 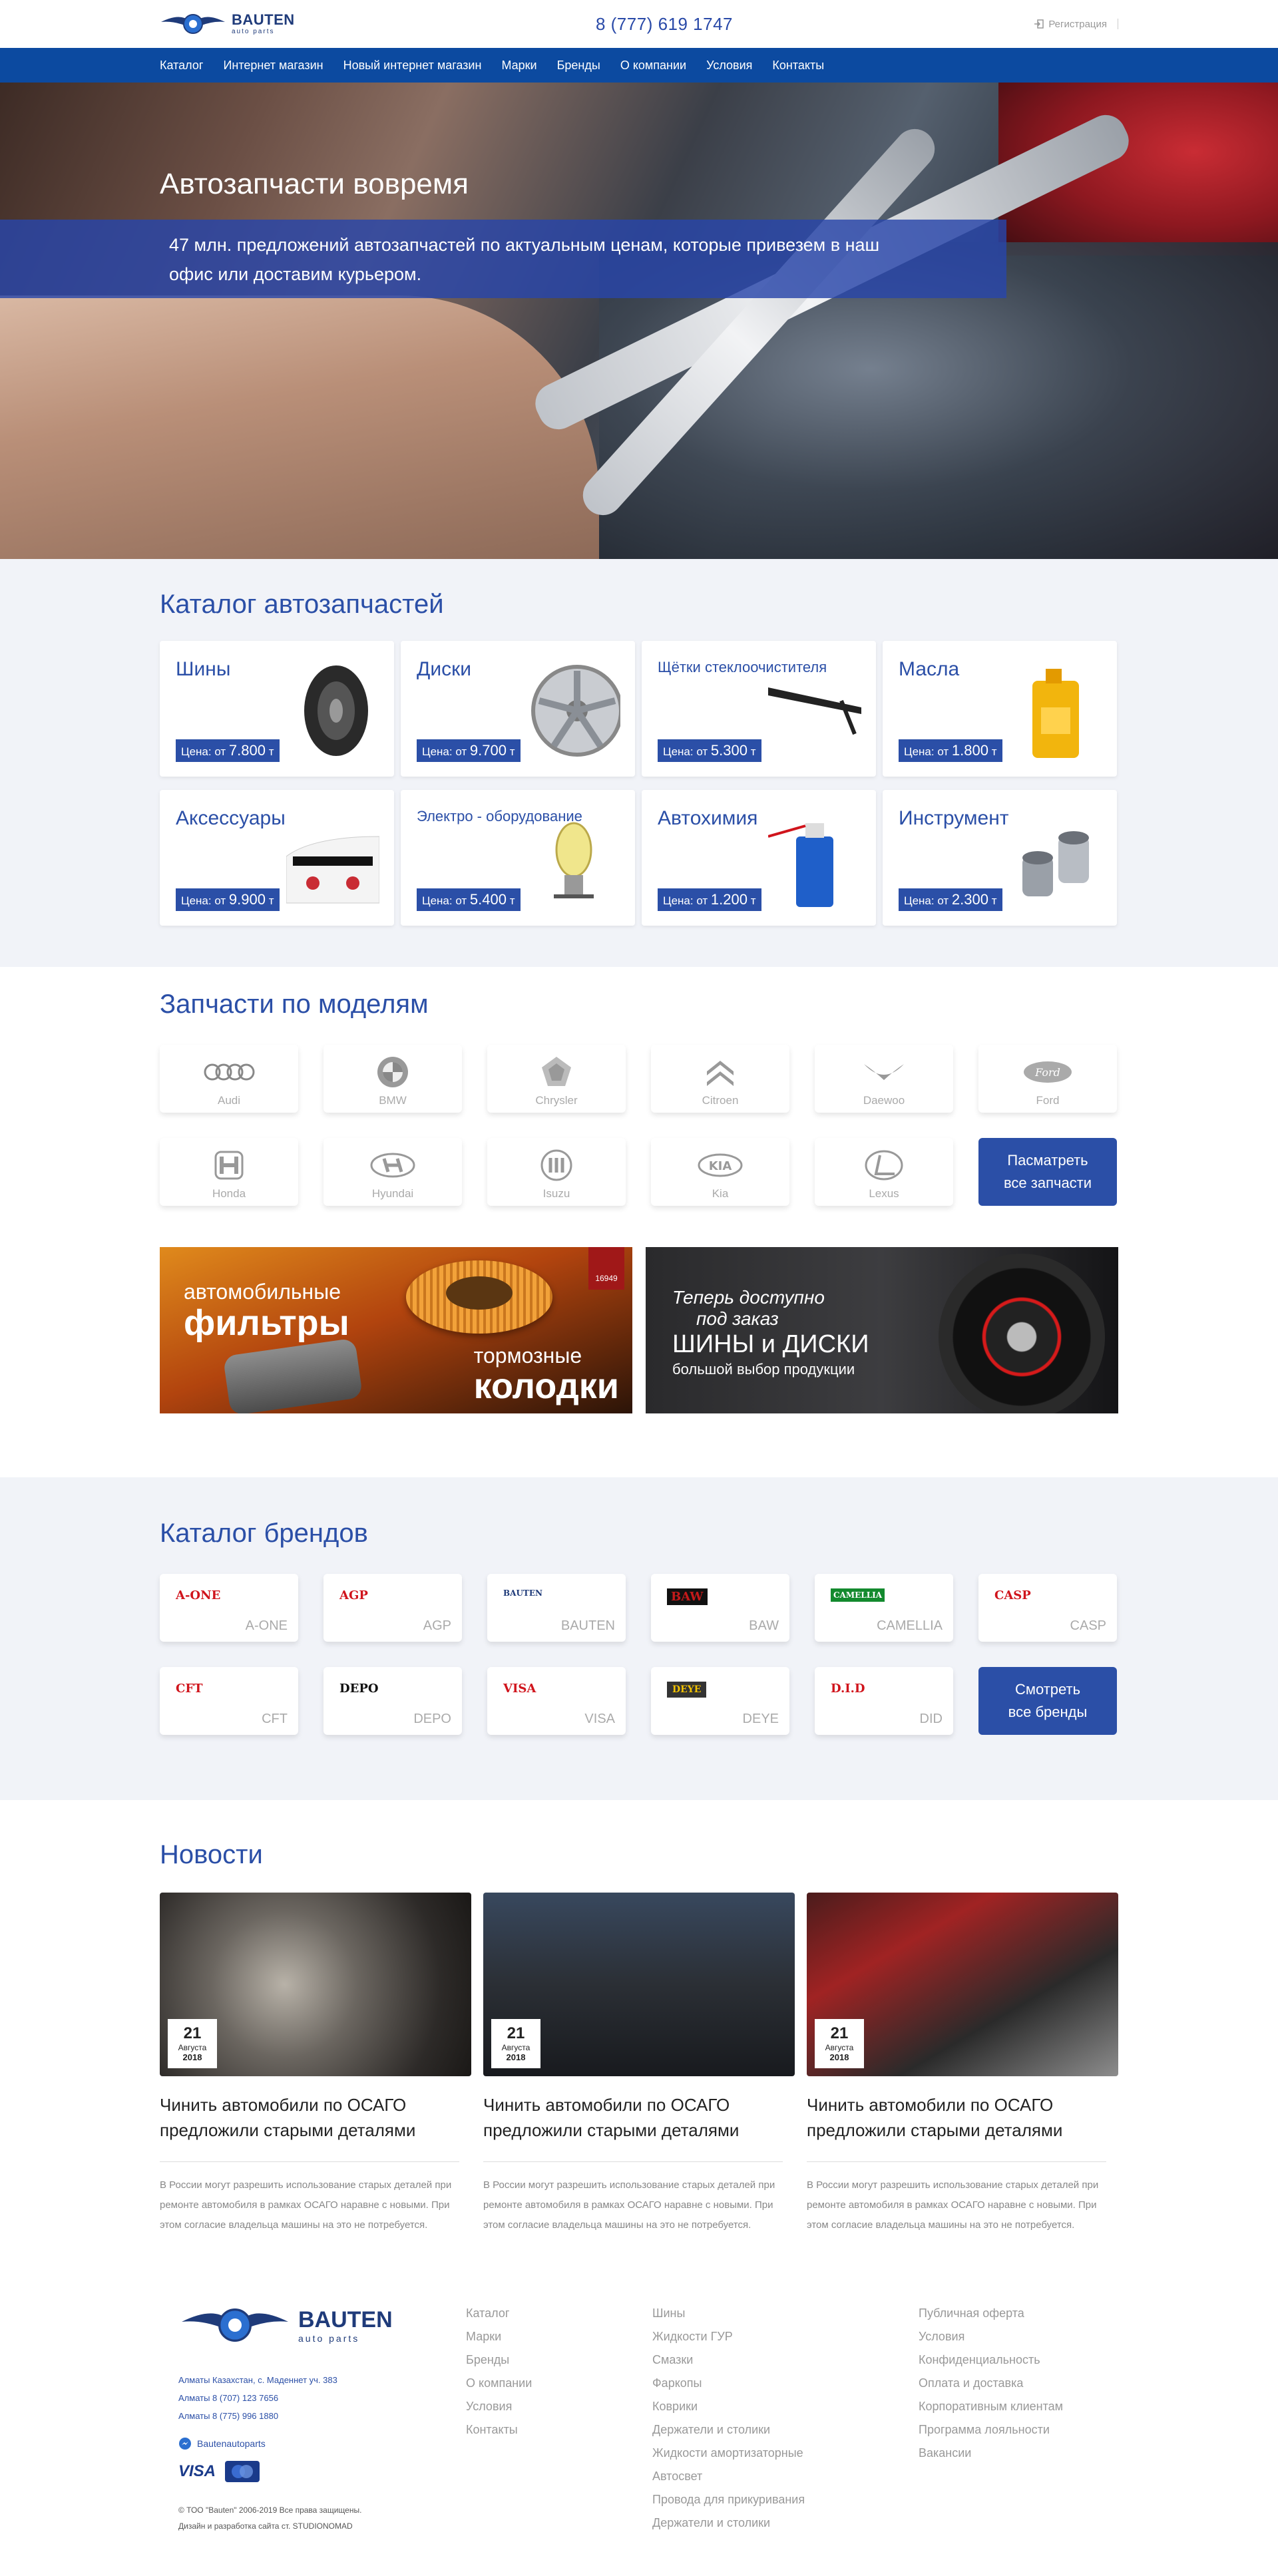 I want to click on news-date: 21 Августа 2018, so click(x=515, y=2044).